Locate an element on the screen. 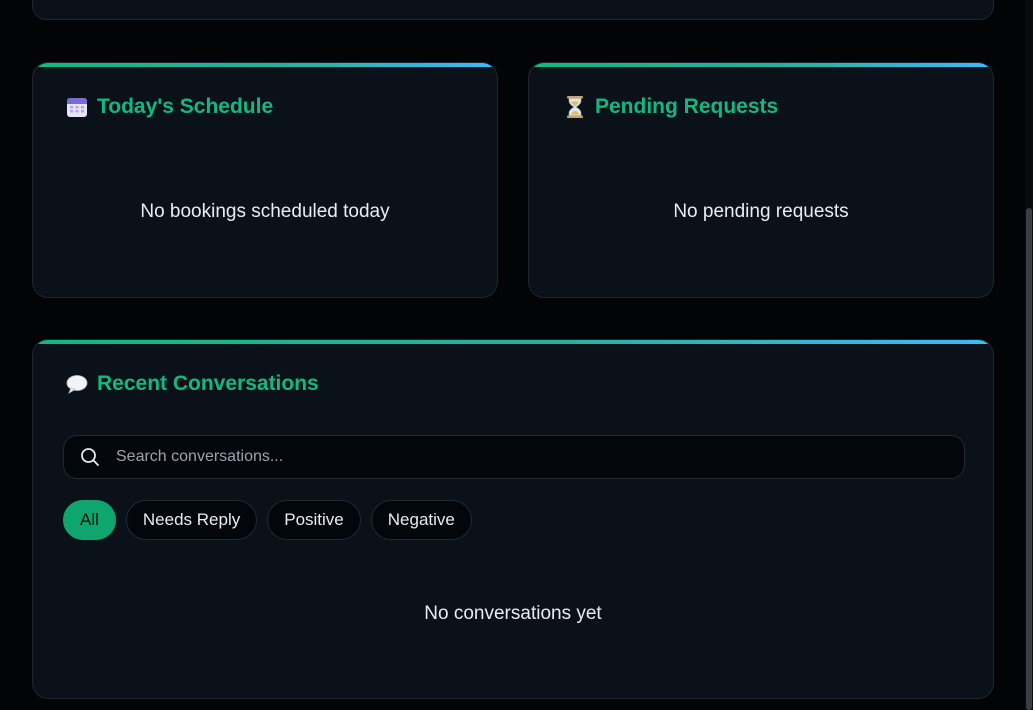  pending-requests-title: Pending Requests is located at coordinates (687, 106).